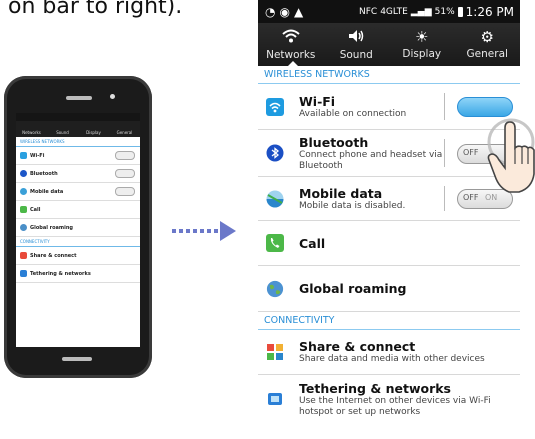 The image size is (535, 439). Describe the element at coordinates (321, 165) in the screenshot. I see `bluetooth-subtitle-2: Bluetooth` at that location.